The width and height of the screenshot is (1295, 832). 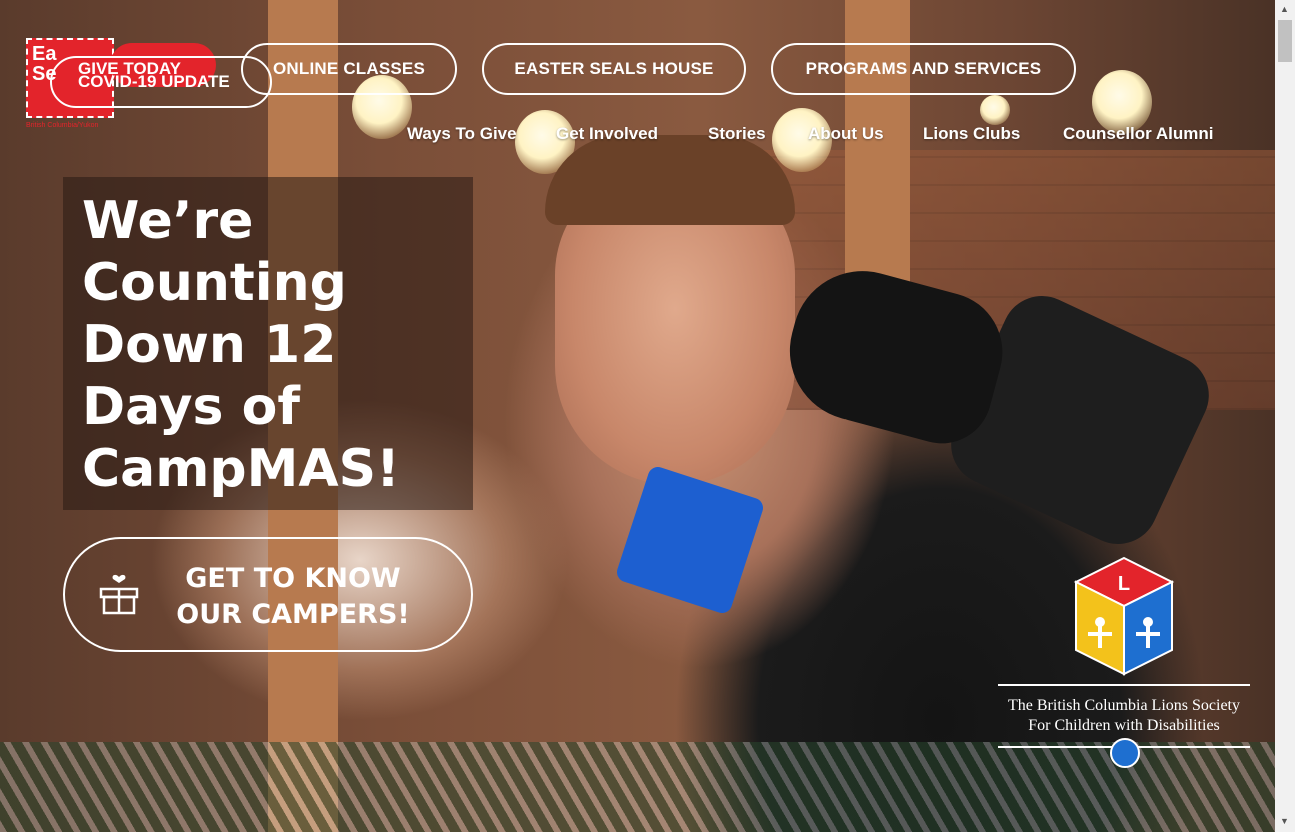 What do you see at coordinates (1124, 584) in the screenshot?
I see `svg-text: L` at bounding box center [1124, 584].